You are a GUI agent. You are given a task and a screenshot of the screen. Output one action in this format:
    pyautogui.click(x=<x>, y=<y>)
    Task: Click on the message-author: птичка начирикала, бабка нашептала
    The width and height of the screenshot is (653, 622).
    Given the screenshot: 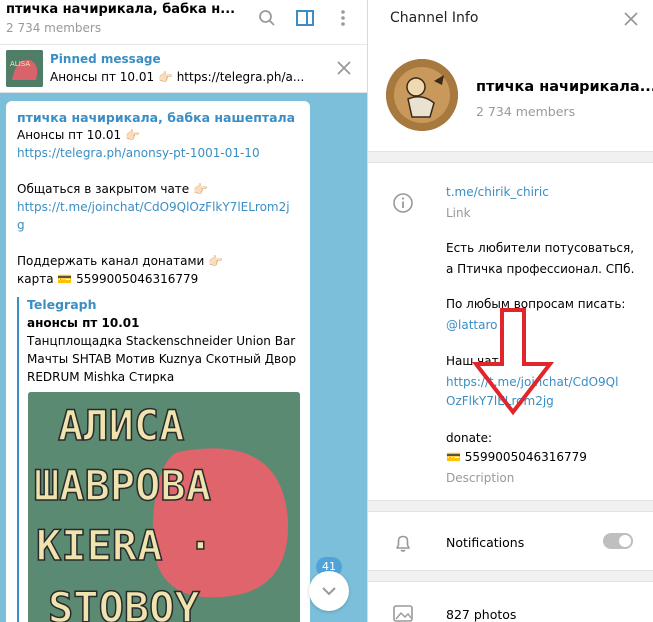 What is the action you would take?
    pyautogui.click(x=156, y=117)
    